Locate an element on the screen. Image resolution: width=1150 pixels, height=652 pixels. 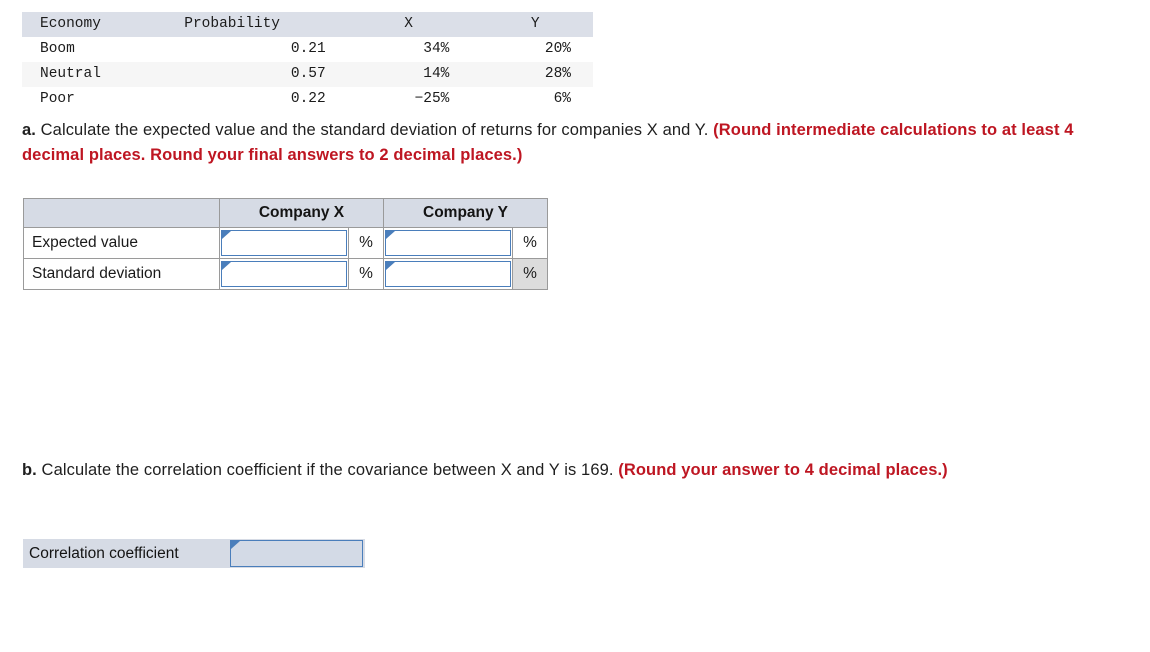
column-header-y: Y is located at coordinates (535, 24).